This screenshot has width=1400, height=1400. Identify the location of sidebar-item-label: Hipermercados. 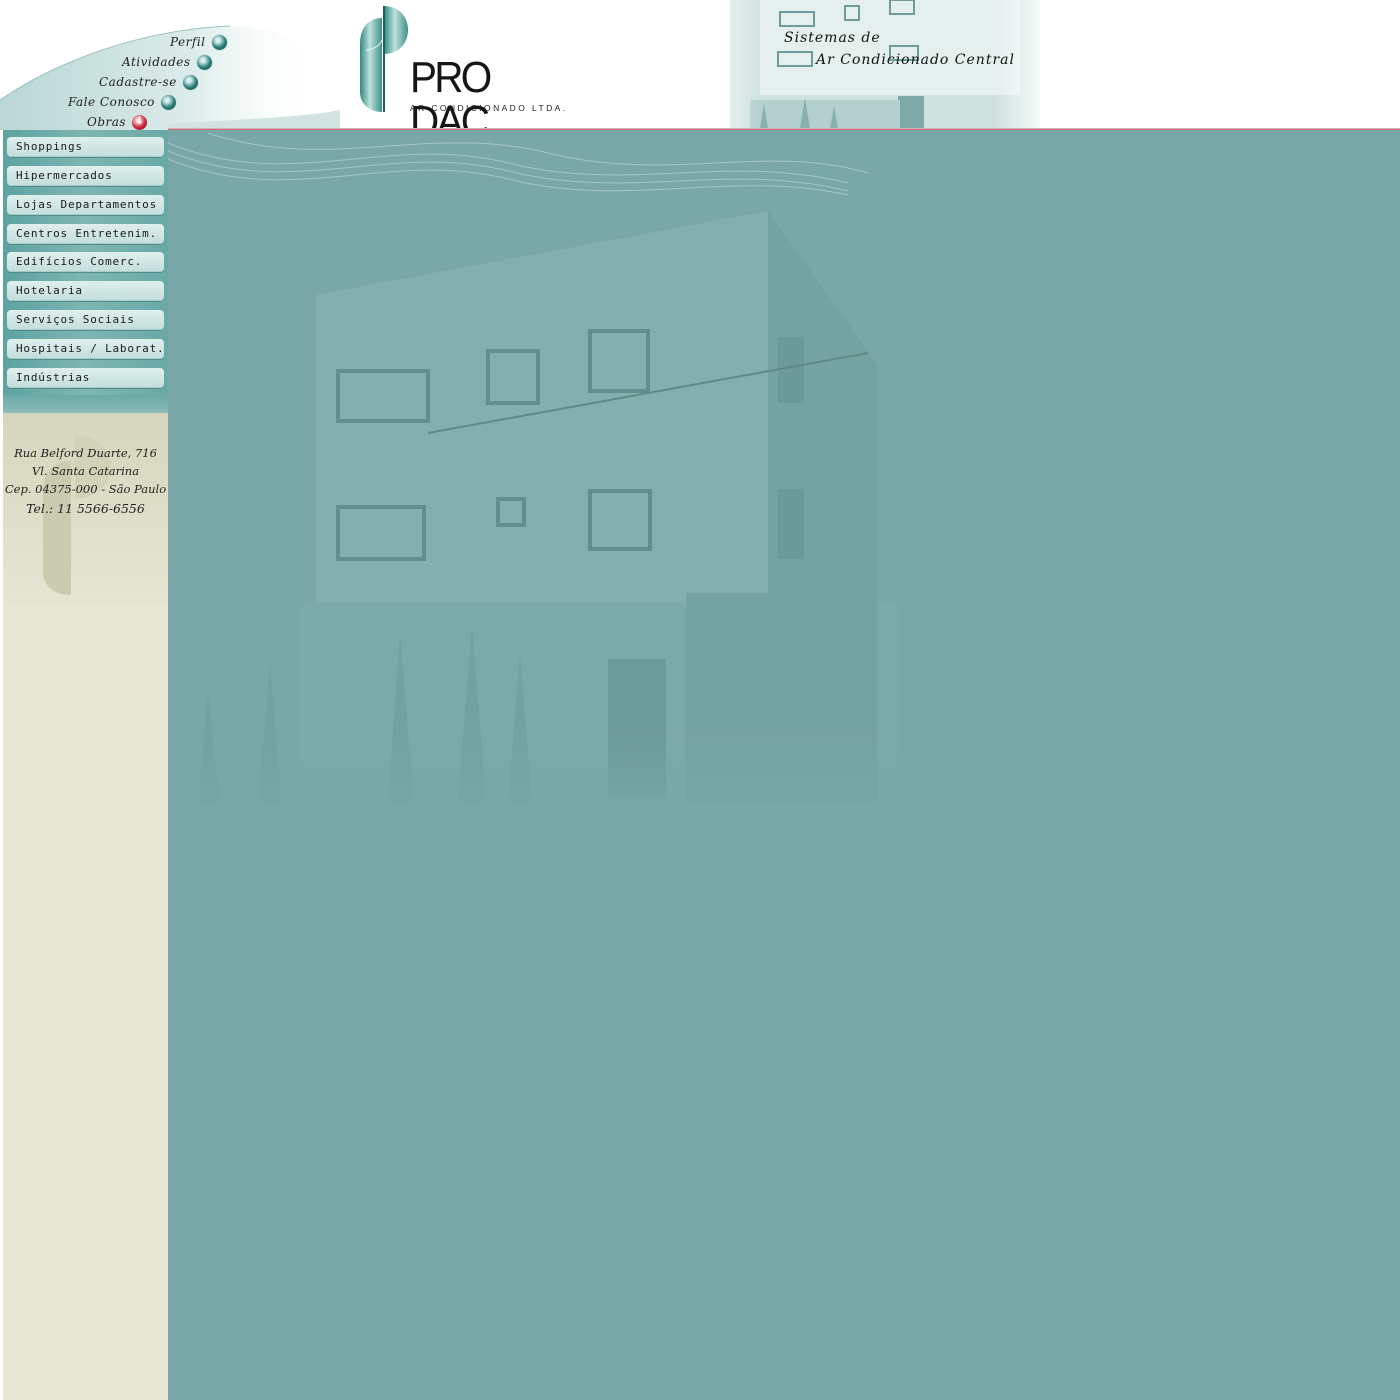
(64, 175).